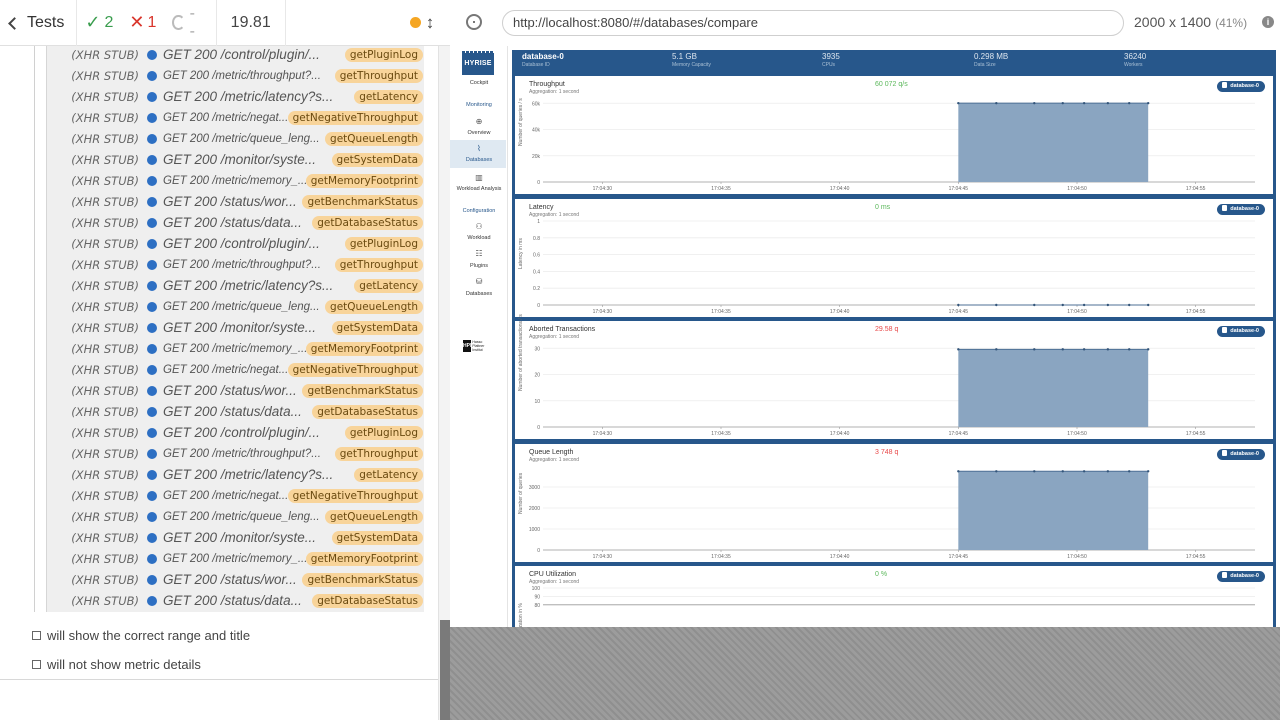 This screenshot has height=720, width=1280. I want to click on y-tick-label: 2000, so click(534, 509).